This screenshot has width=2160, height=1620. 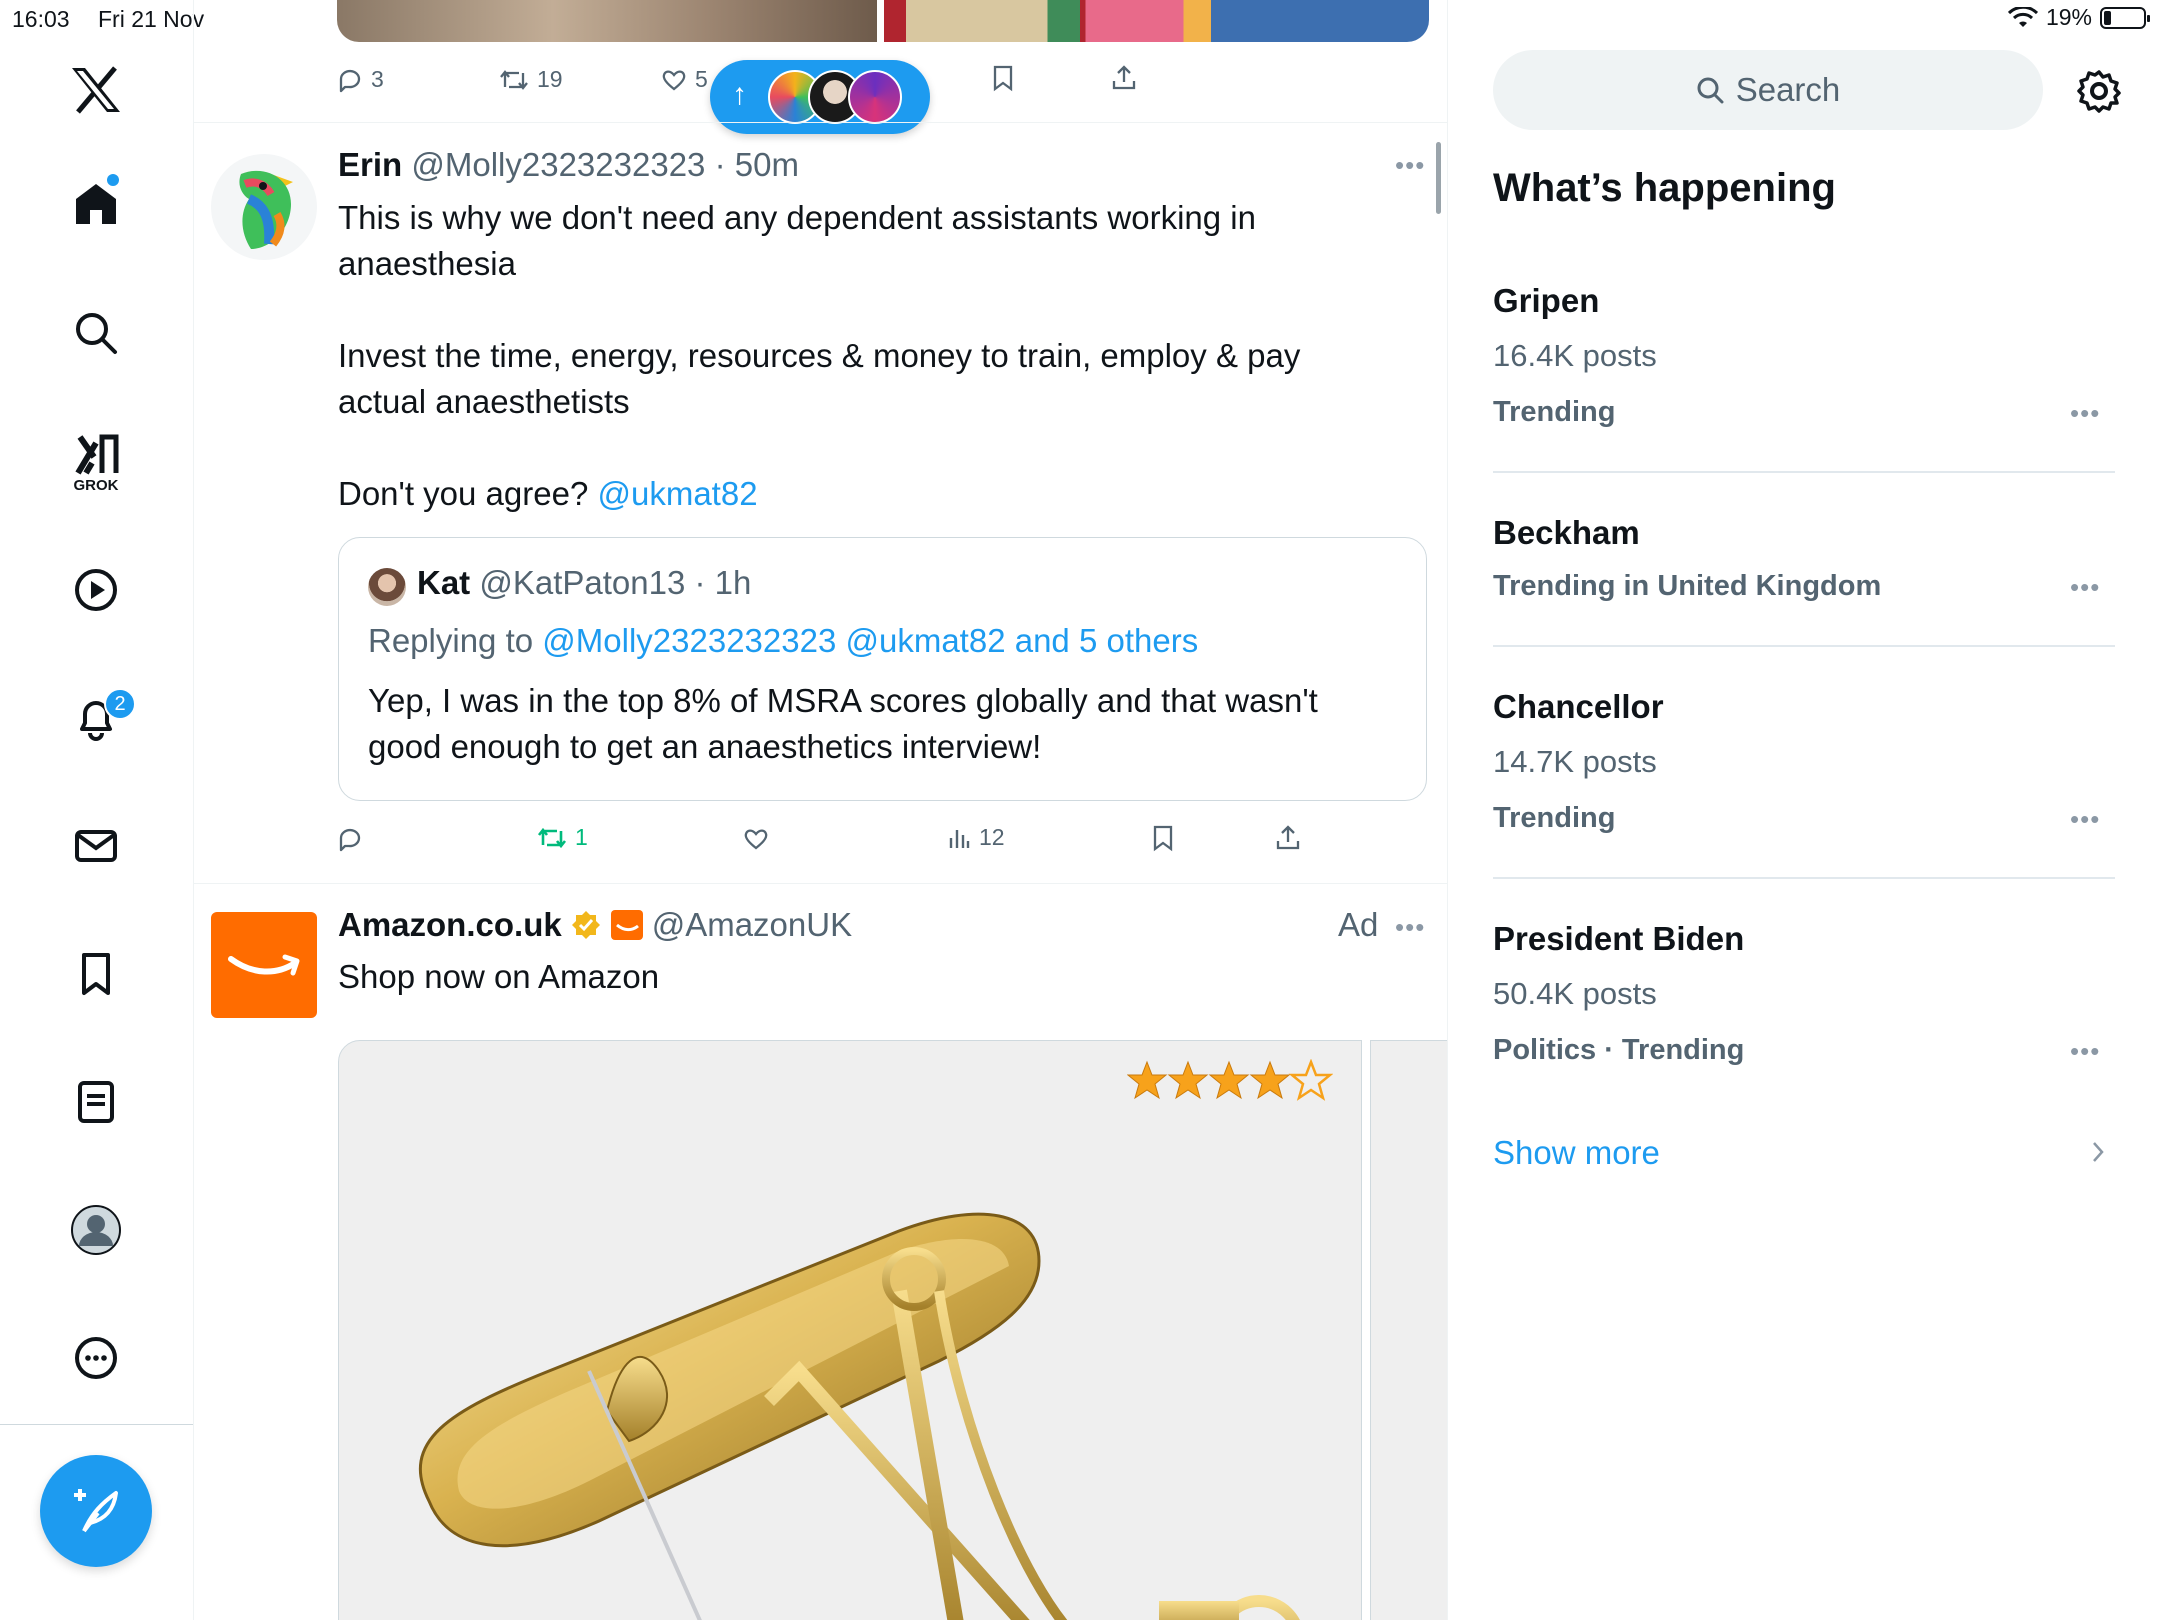 I want to click on prev-bookmark-action, so click(x=1003, y=78).